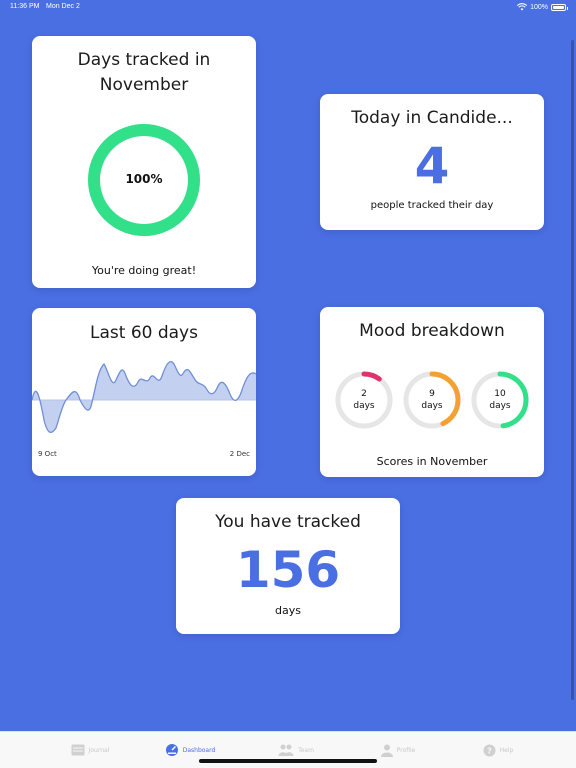 This screenshot has height=768, width=576. Describe the element at coordinates (572, 370) in the screenshot. I see `scroll-indicator` at that location.